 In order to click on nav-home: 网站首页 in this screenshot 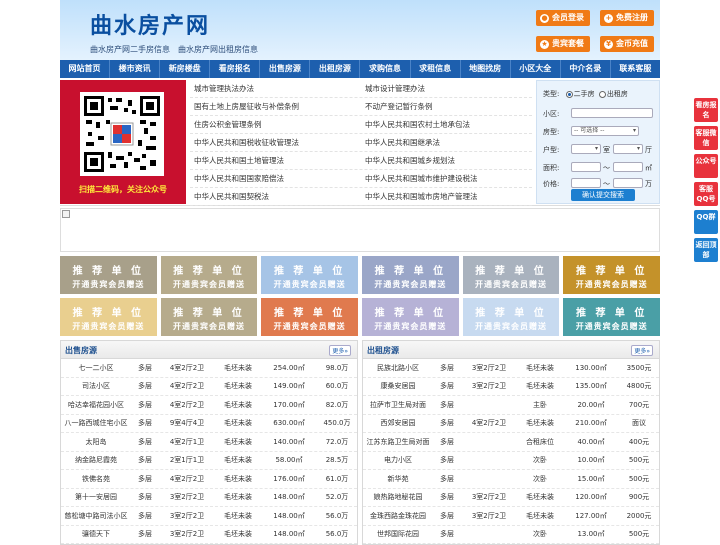, I will do `click(85, 69)`.